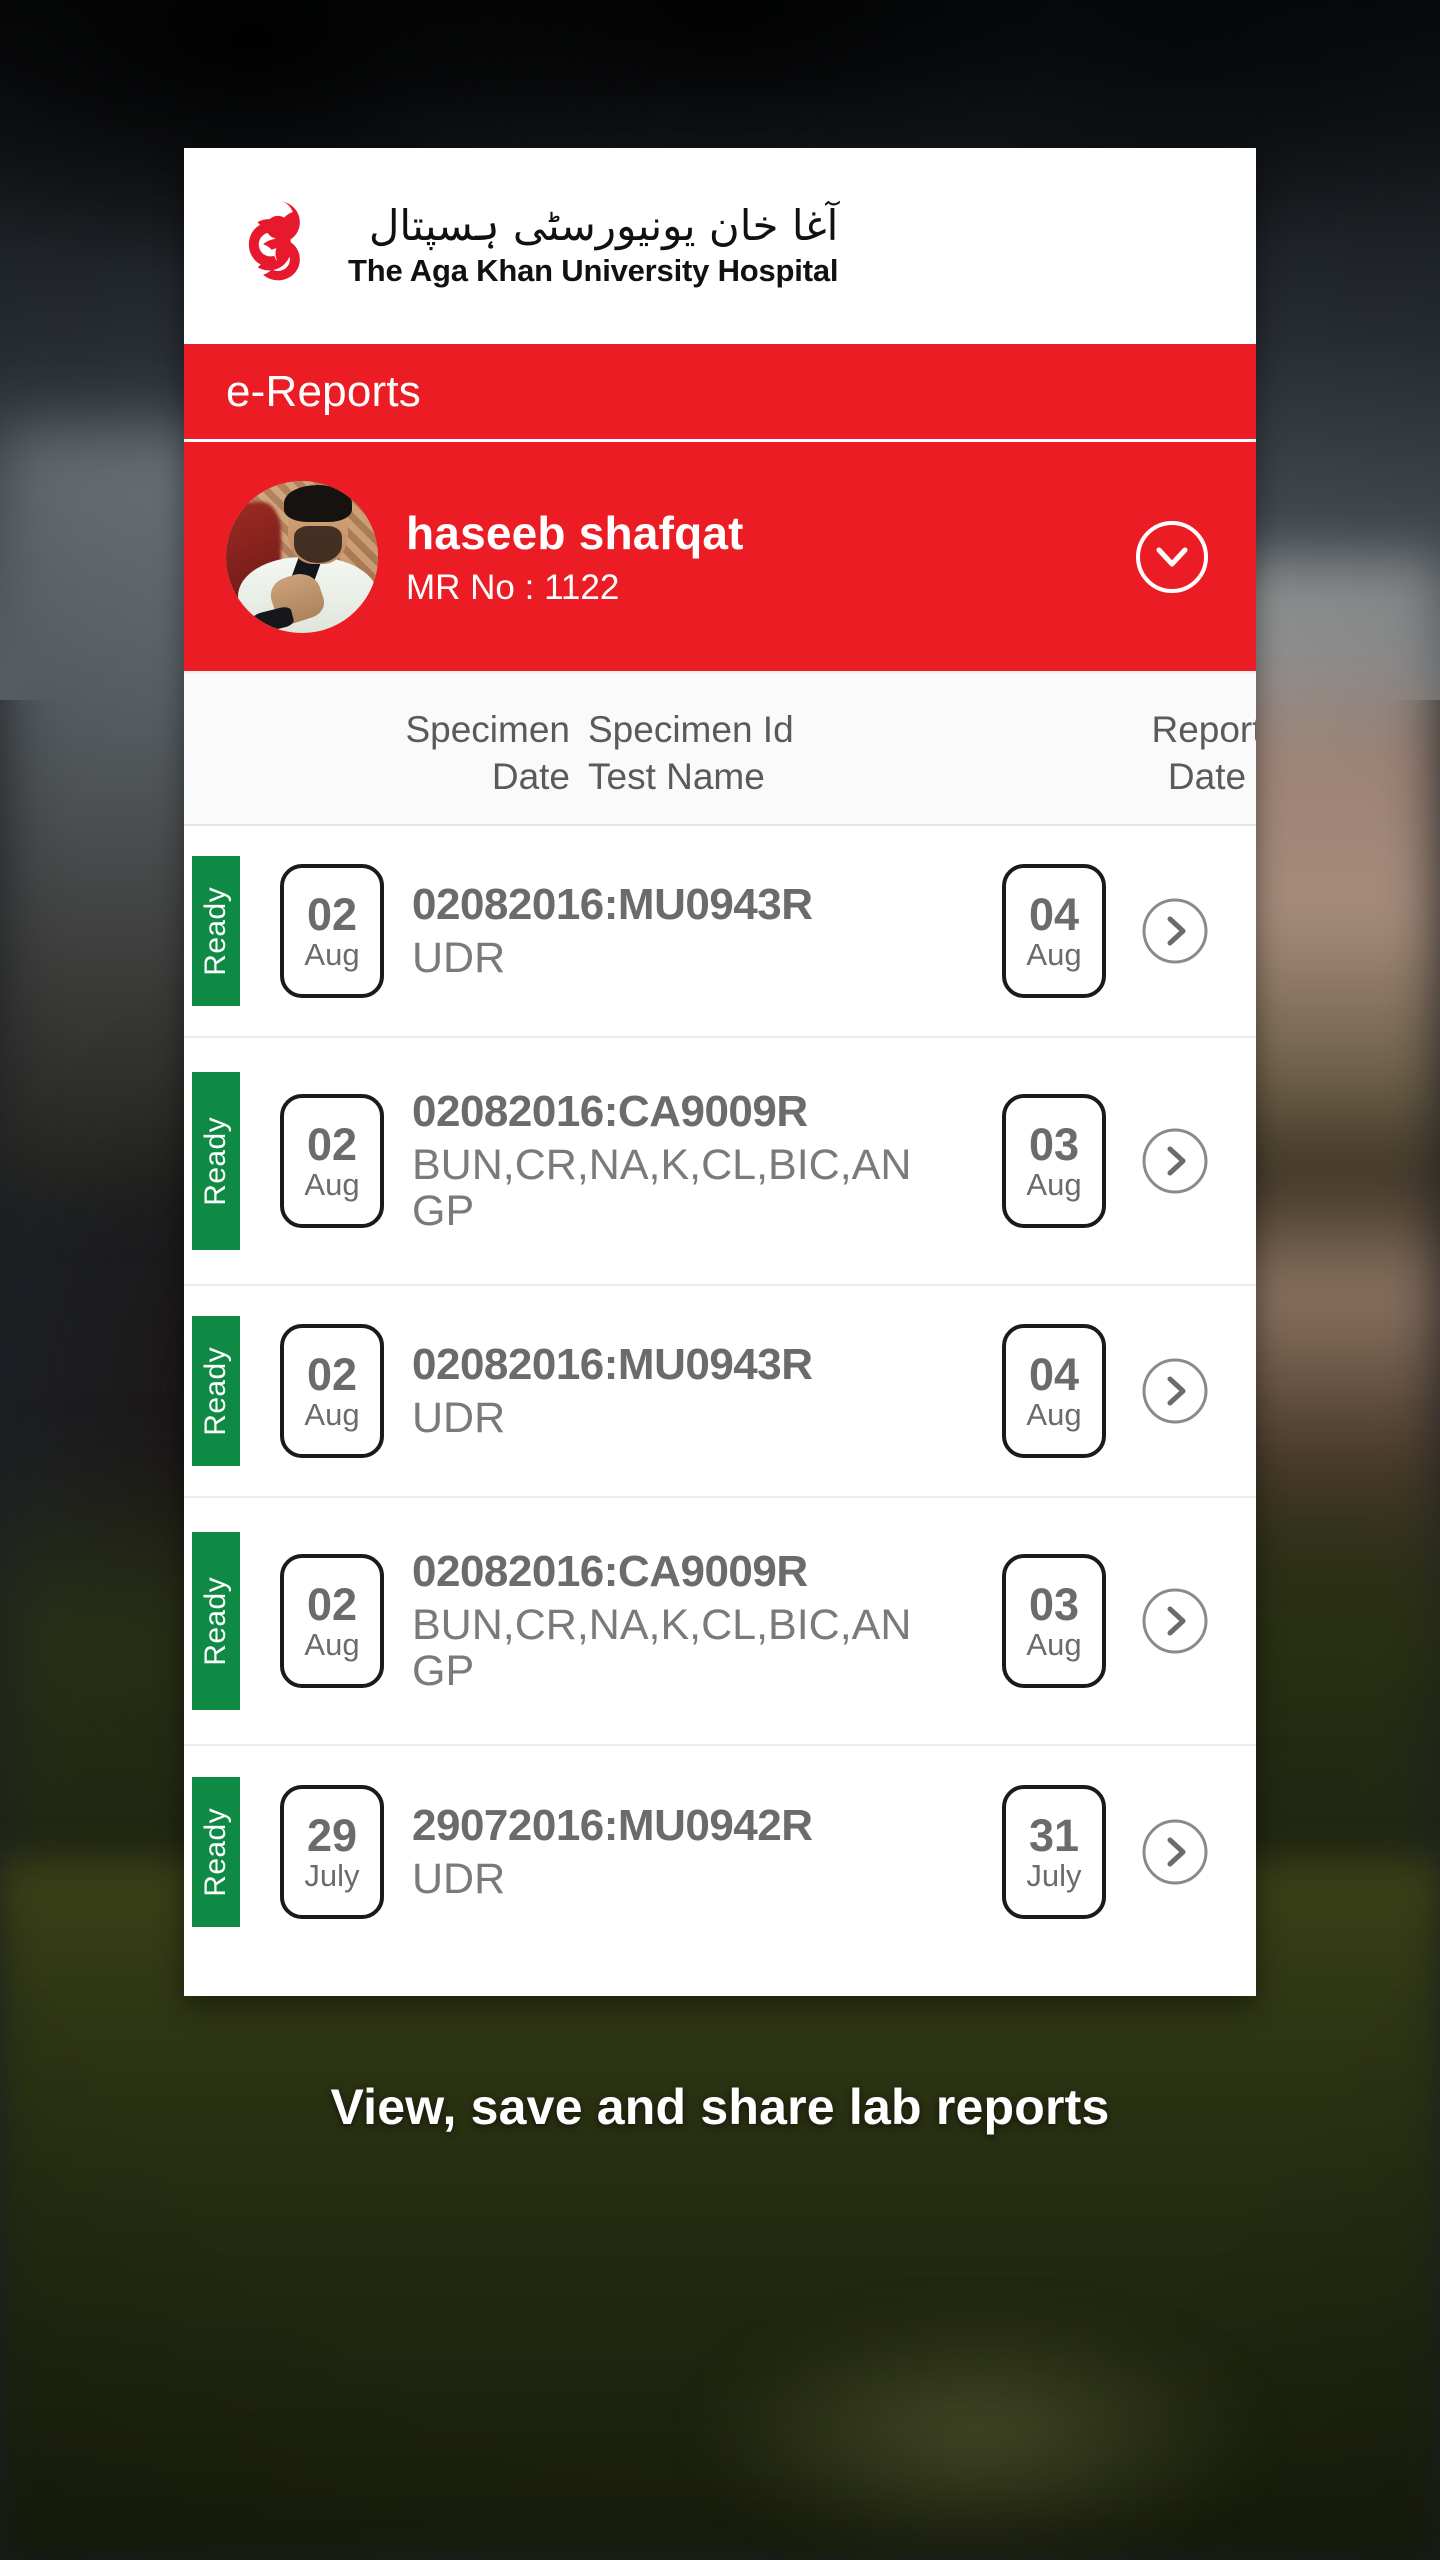  Describe the element at coordinates (593, 271) in the screenshot. I see `brand-english-name: The Aga Khan University Hospital` at that location.